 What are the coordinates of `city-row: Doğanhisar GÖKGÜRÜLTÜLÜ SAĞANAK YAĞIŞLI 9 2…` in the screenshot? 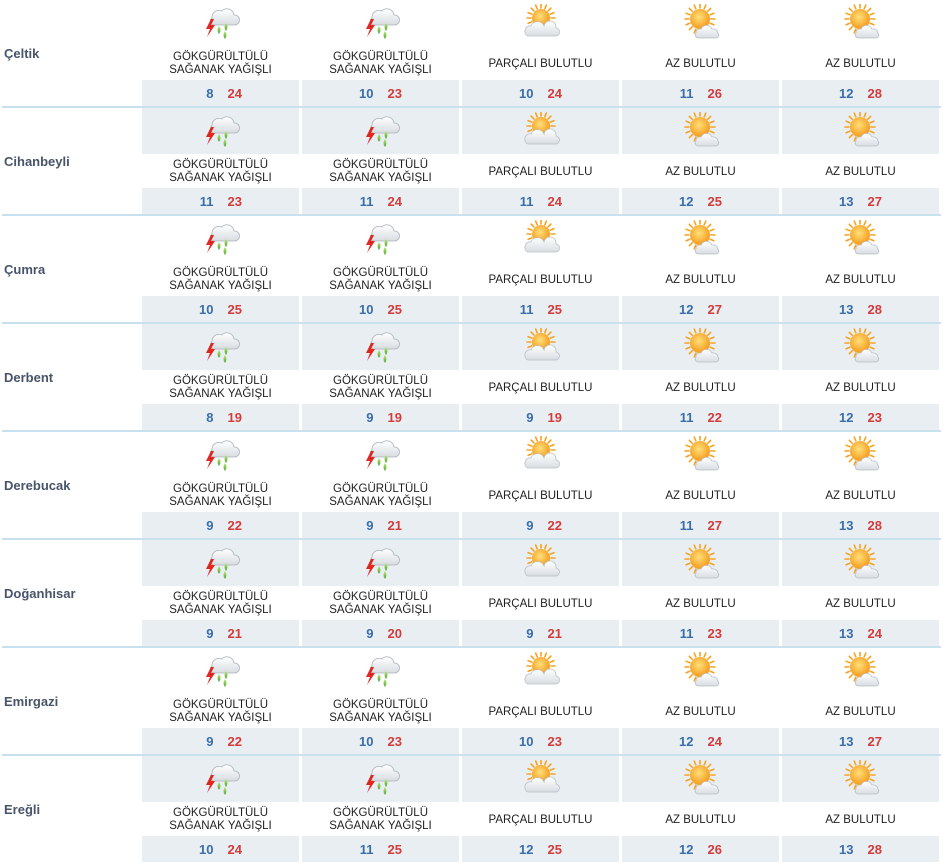 It's located at (474, 594).